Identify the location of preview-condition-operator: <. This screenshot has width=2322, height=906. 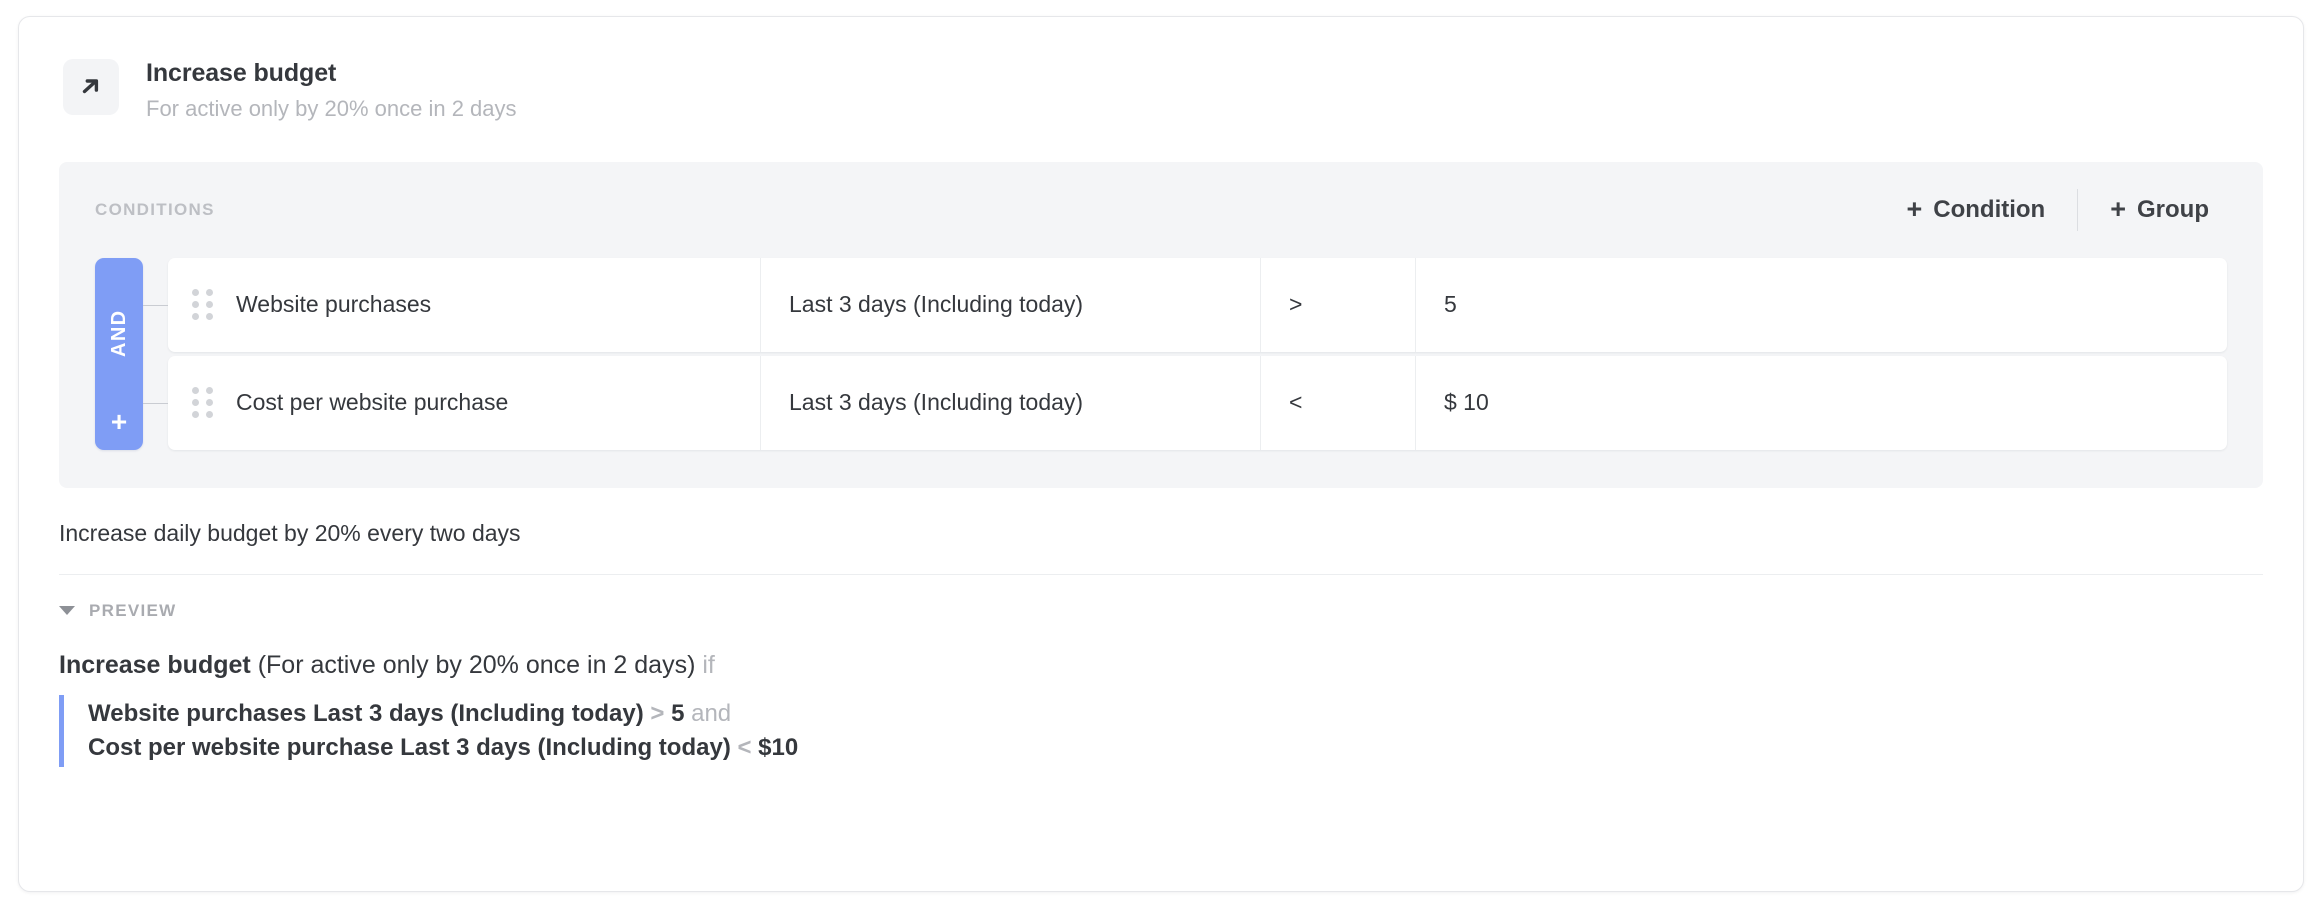
(744, 748).